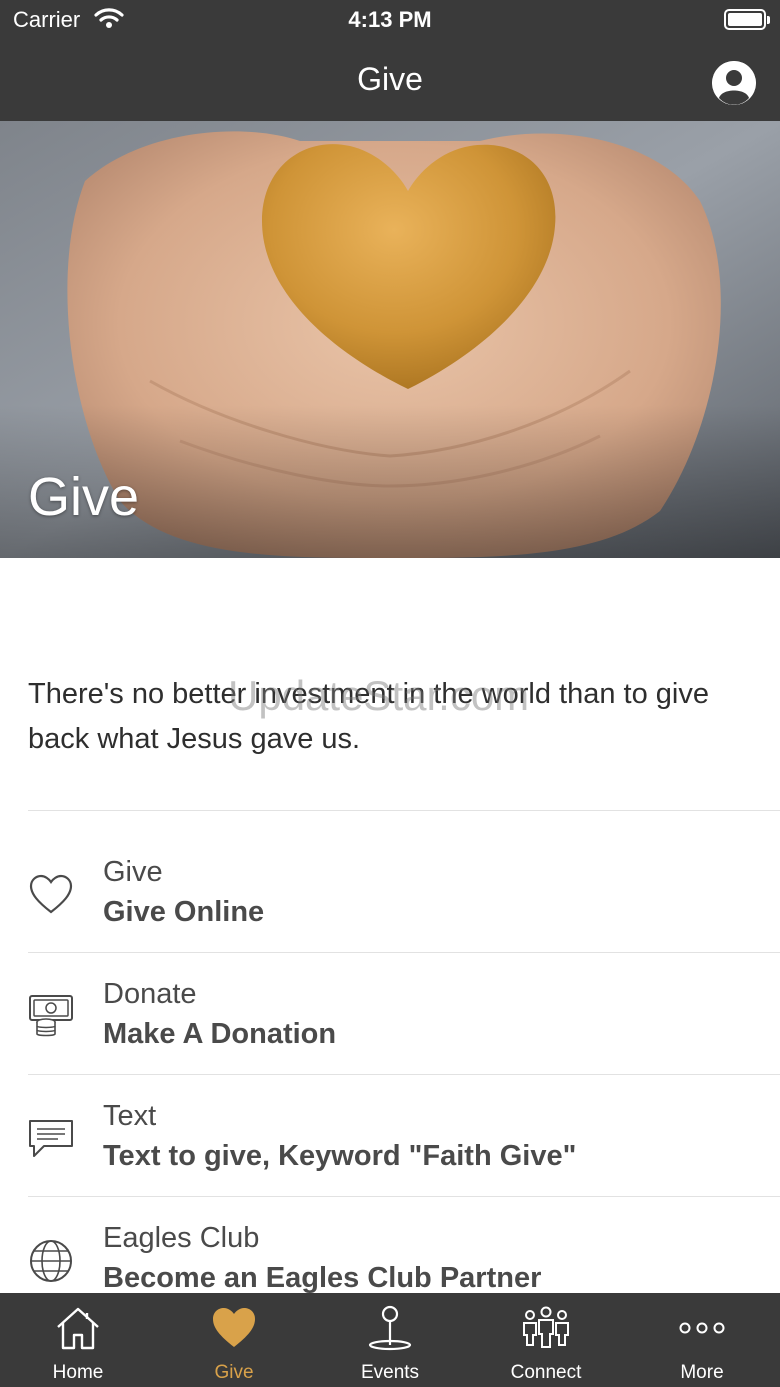 This screenshot has height=1387, width=780. Describe the element at coordinates (404, 810) in the screenshot. I see `divider` at that location.